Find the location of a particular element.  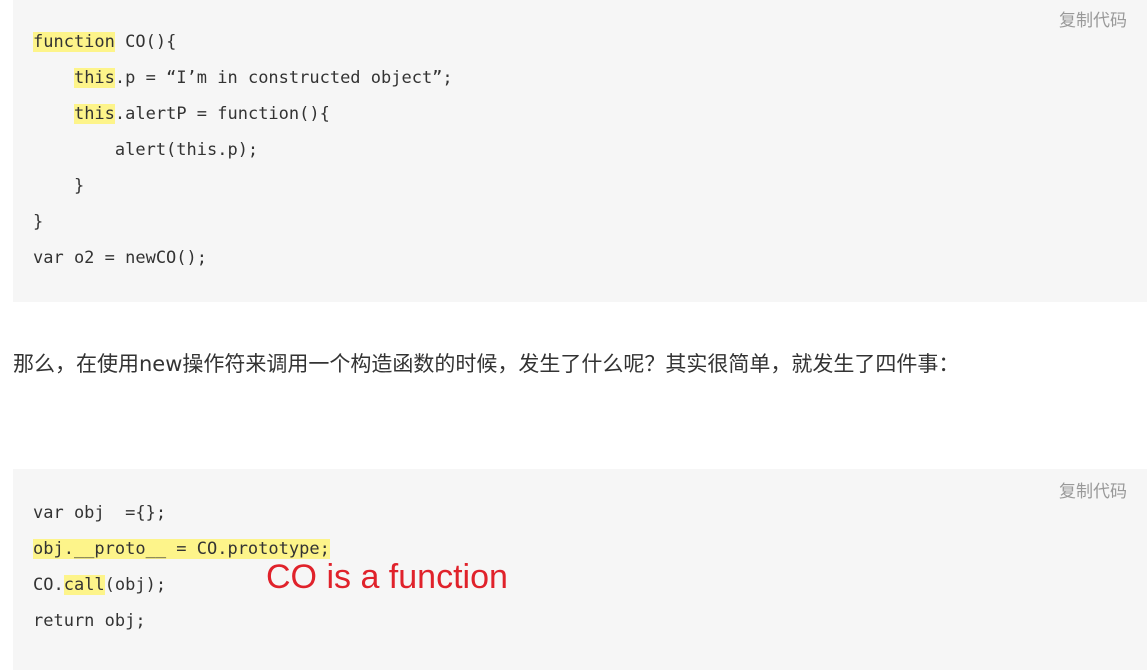

highlighted-token: call is located at coordinates (84, 585).